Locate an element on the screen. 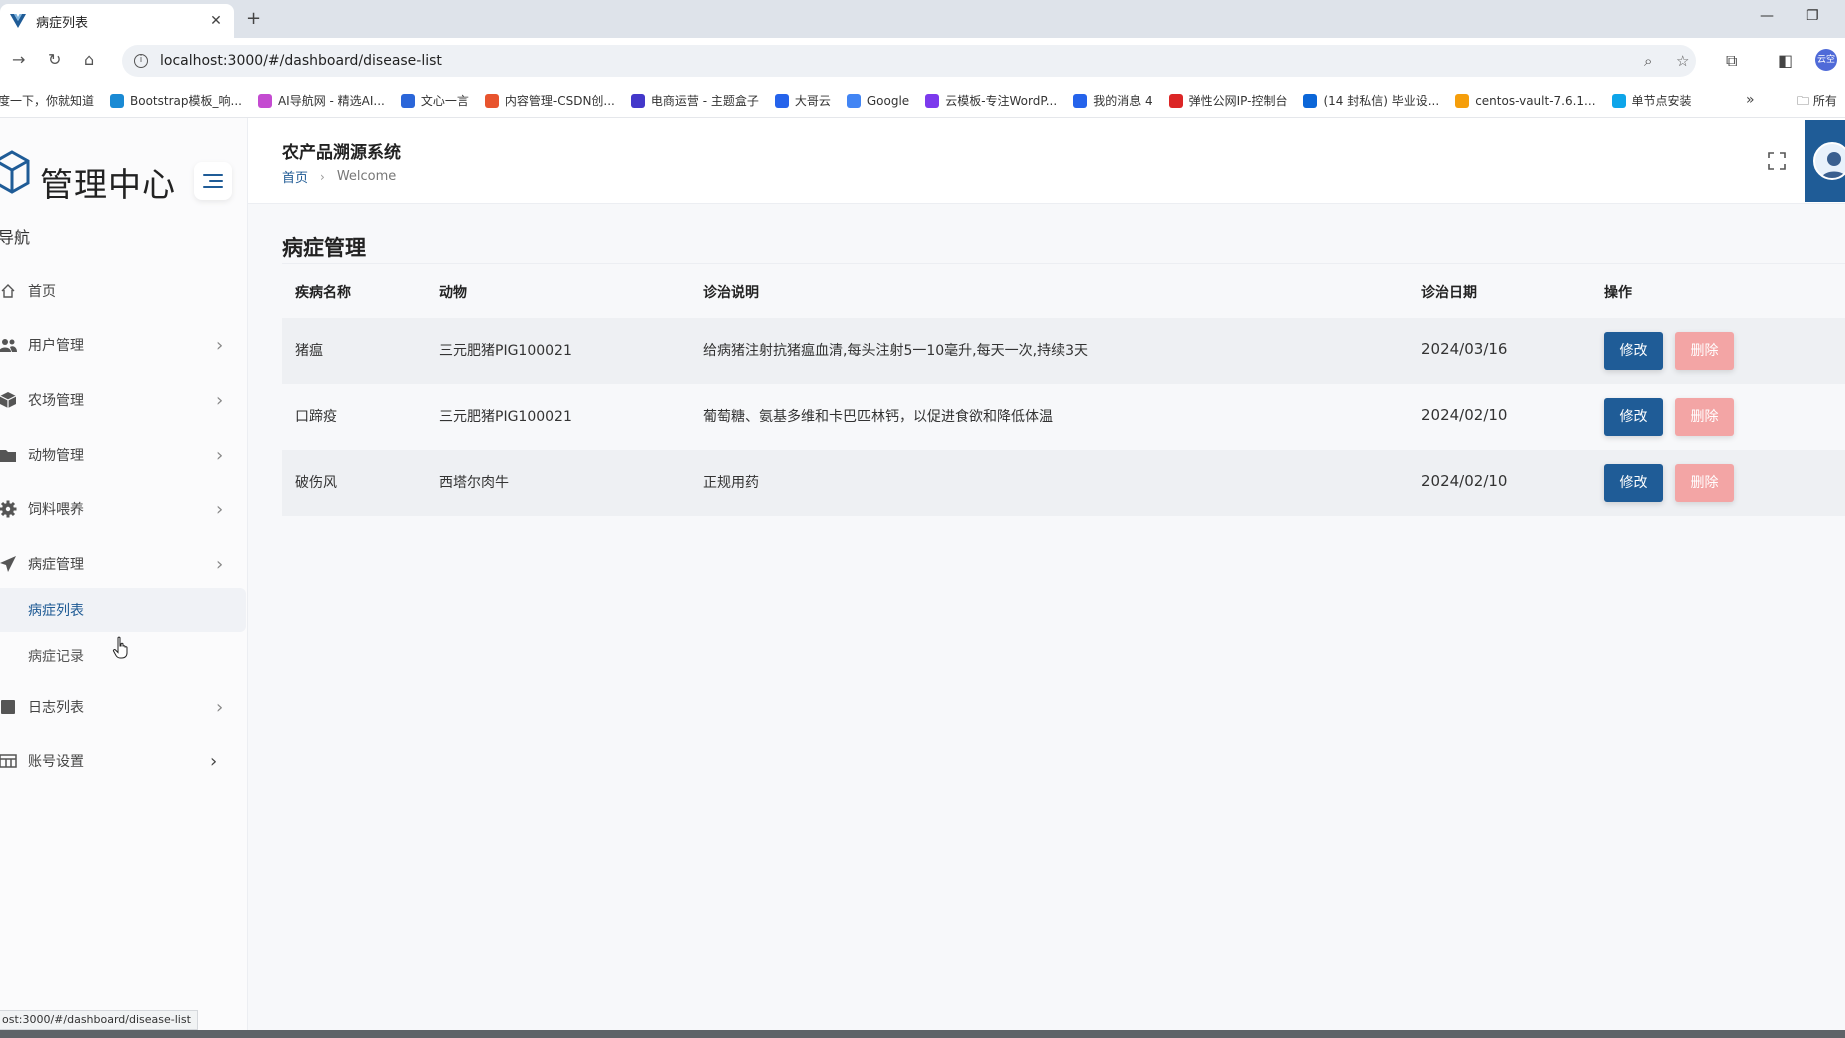 This screenshot has width=1845, height=1038. sidebar-subitem-label: 病症列表 is located at coordinates (56, 611).